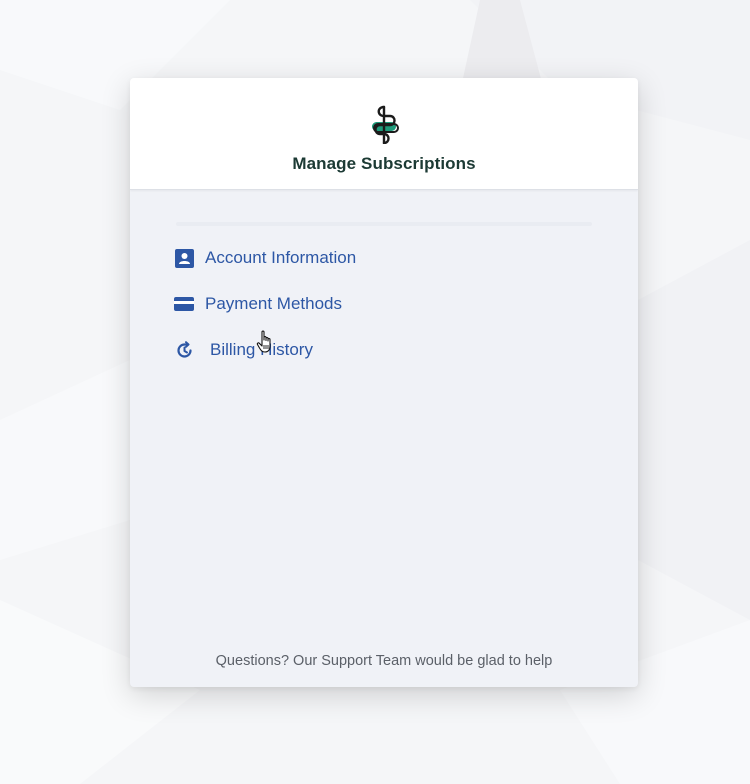 This screenshot has height=784, width=750. I want to click on menu-item-payment-methods: Payment Methods, so click(265, 304).